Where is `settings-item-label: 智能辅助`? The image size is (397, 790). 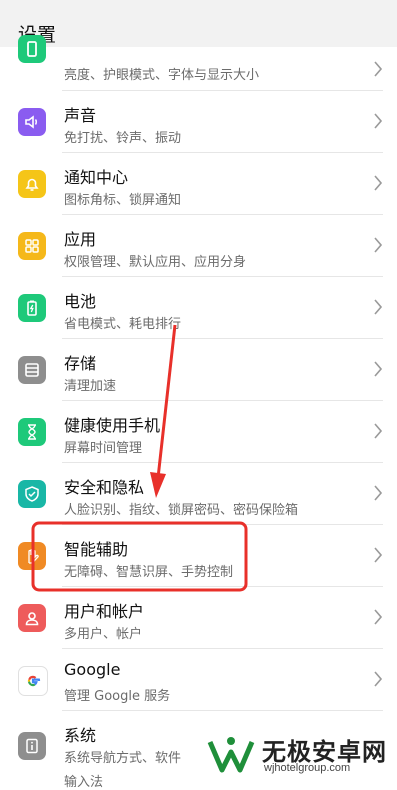
settings-item-label: 智能辅助 is located at coordinates (96, 549).